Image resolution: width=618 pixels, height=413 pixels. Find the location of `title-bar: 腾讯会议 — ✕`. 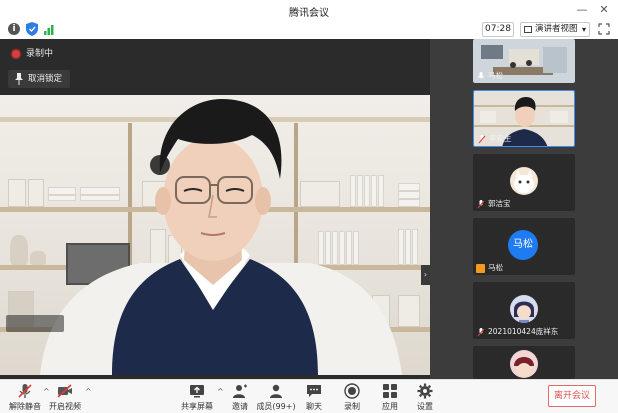

title-bar: 腾讯会议 — ✕ is located at coordinates (309, 10).